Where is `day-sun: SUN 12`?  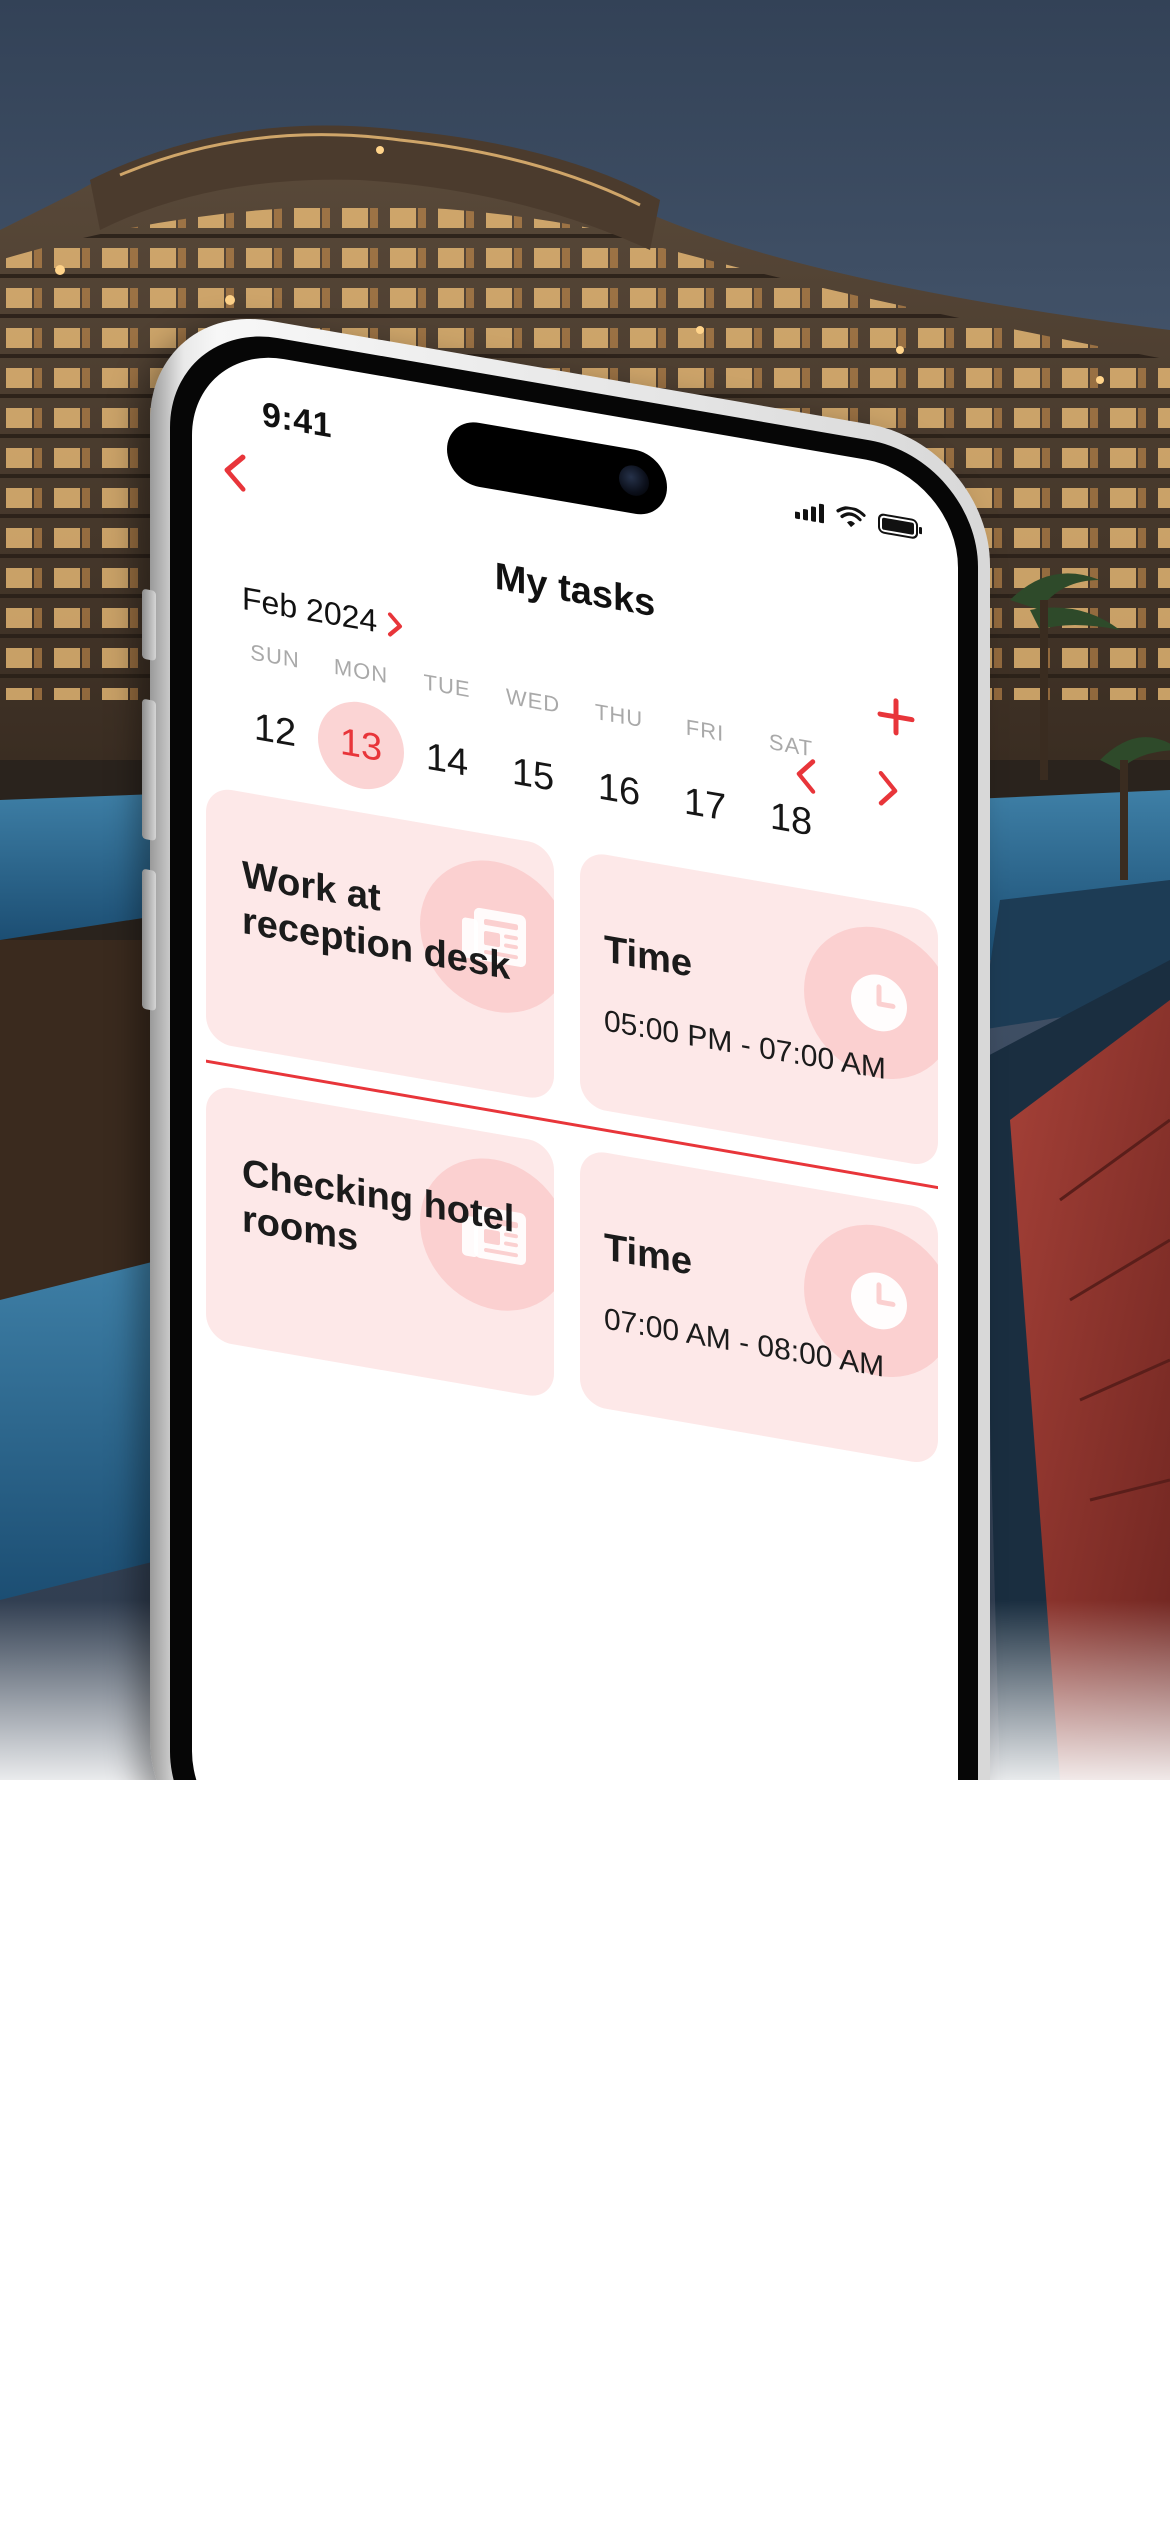 day-sun: SUN 12 is located at coordinates (275, 708).